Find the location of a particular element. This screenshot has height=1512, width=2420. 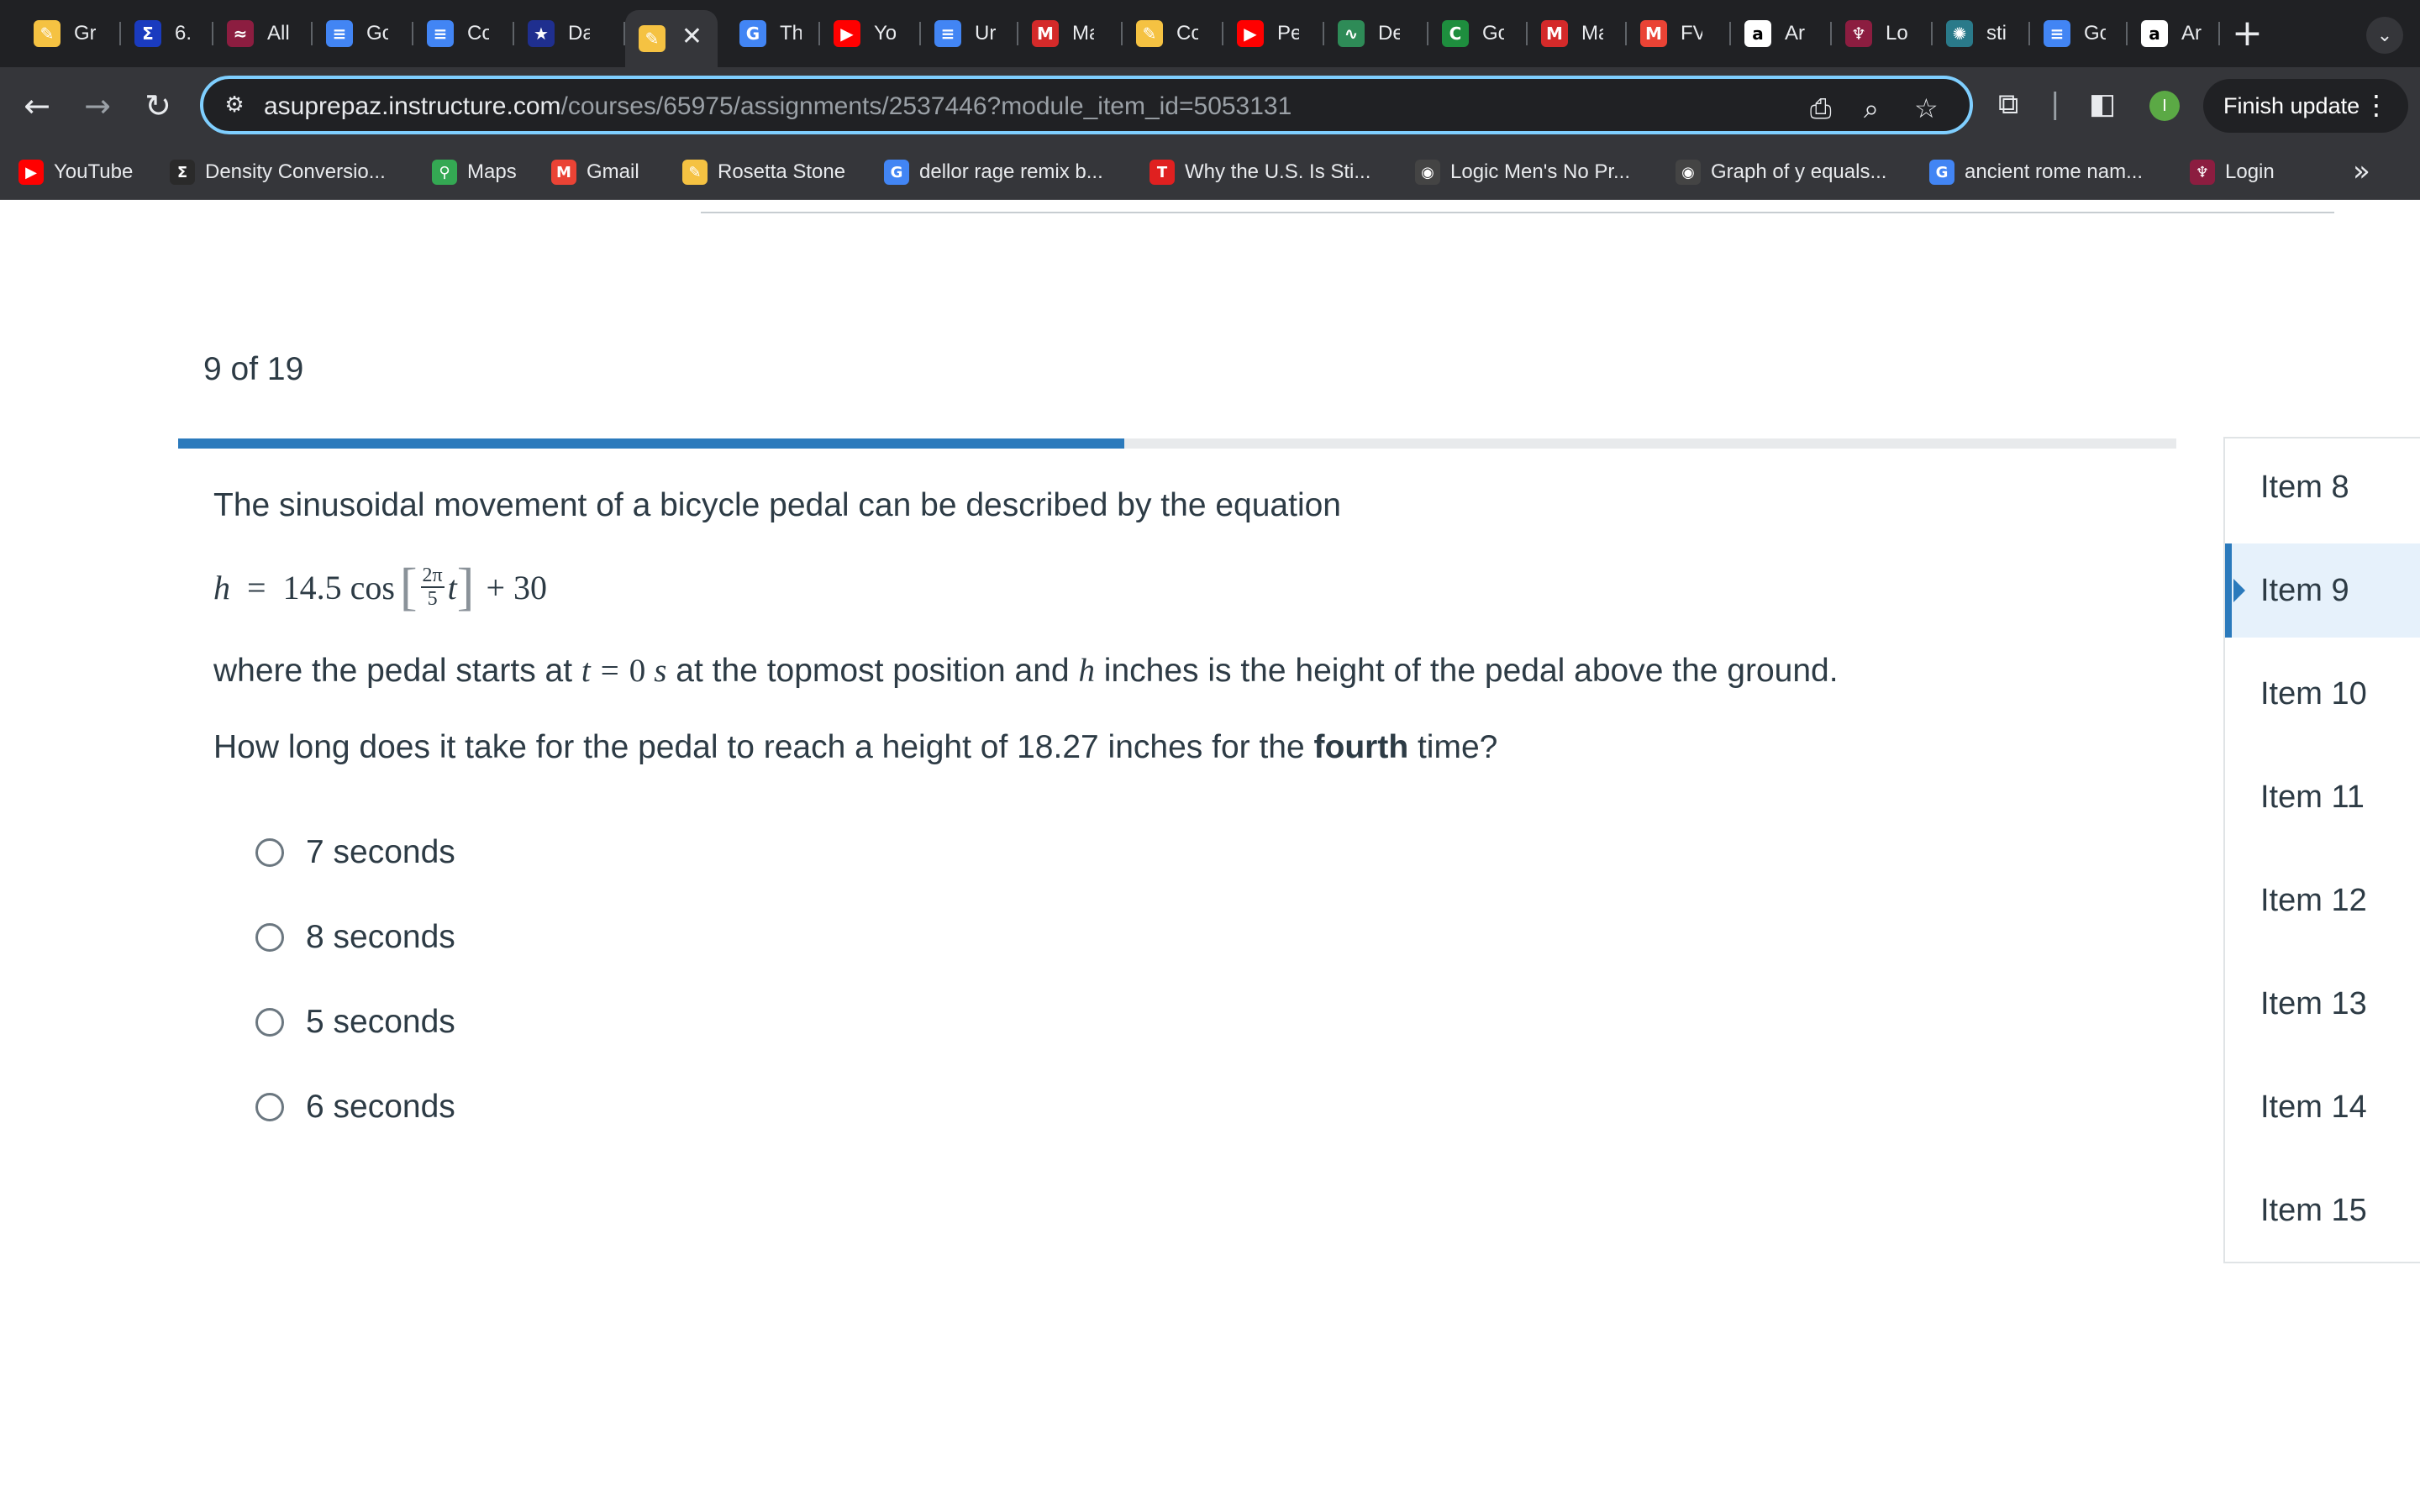

finish-update-label: Finish update is located at coordinates (2291, 105).